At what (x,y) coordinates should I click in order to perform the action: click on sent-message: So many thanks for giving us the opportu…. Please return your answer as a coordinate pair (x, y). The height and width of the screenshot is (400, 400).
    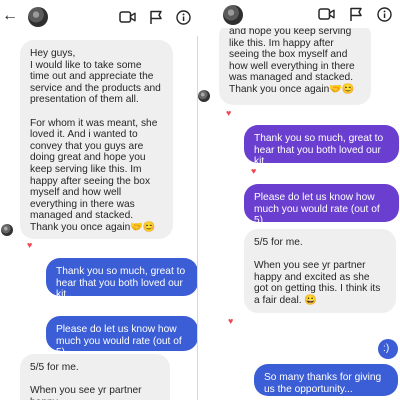
    Looking at the image, I should click on (326, 380).